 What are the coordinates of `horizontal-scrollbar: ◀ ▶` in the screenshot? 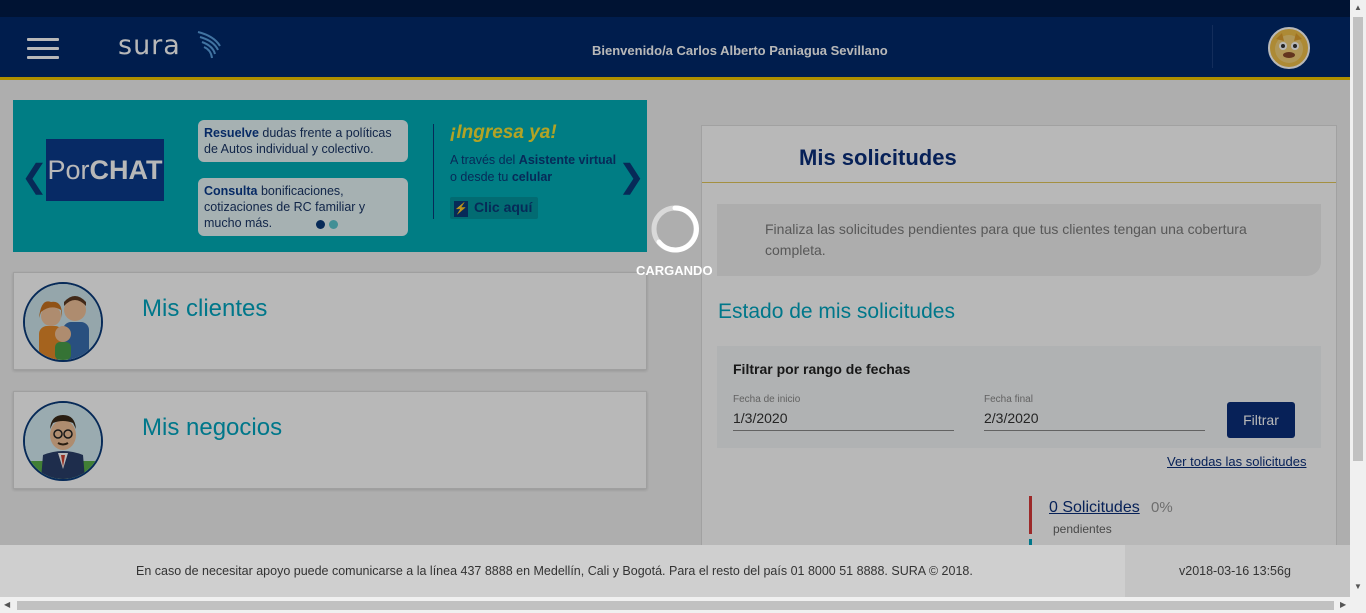 It's located at (683, 605).